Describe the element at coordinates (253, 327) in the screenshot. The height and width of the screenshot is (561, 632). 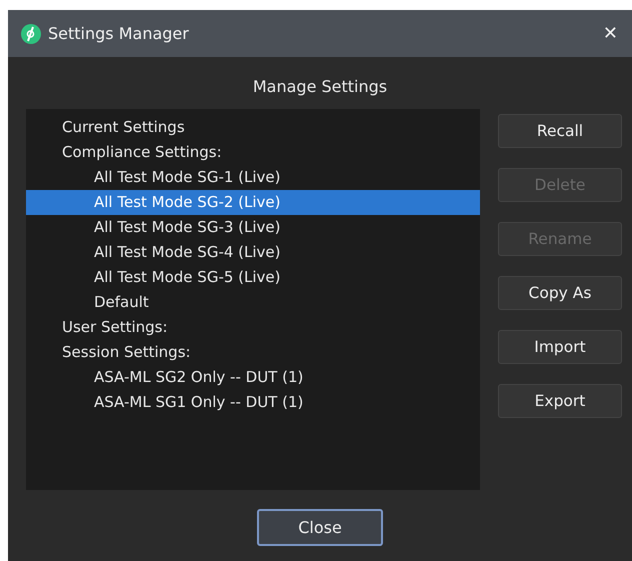
I see `tree-item: User Settings:` at that location.